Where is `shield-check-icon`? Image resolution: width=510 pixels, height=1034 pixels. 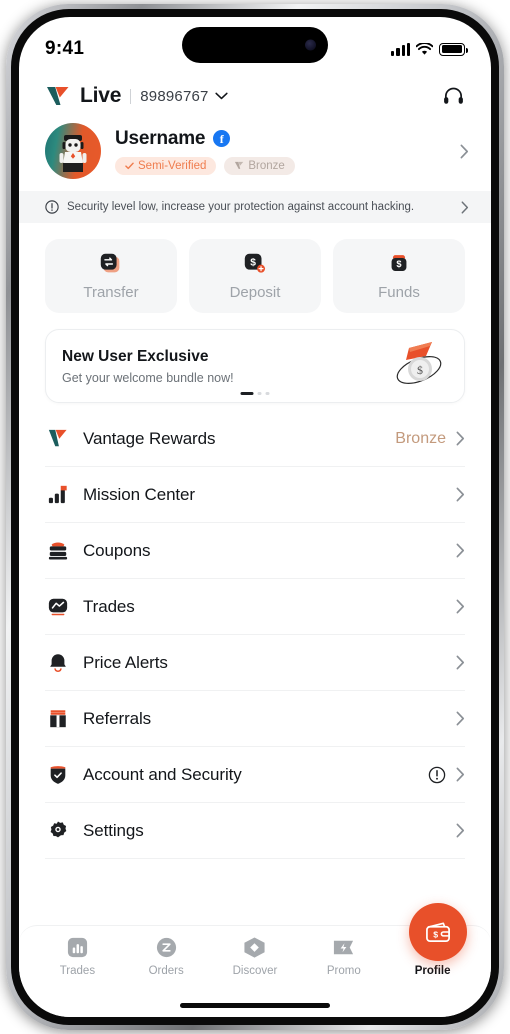 shield-check-icon is located at coordinates (58, 774).